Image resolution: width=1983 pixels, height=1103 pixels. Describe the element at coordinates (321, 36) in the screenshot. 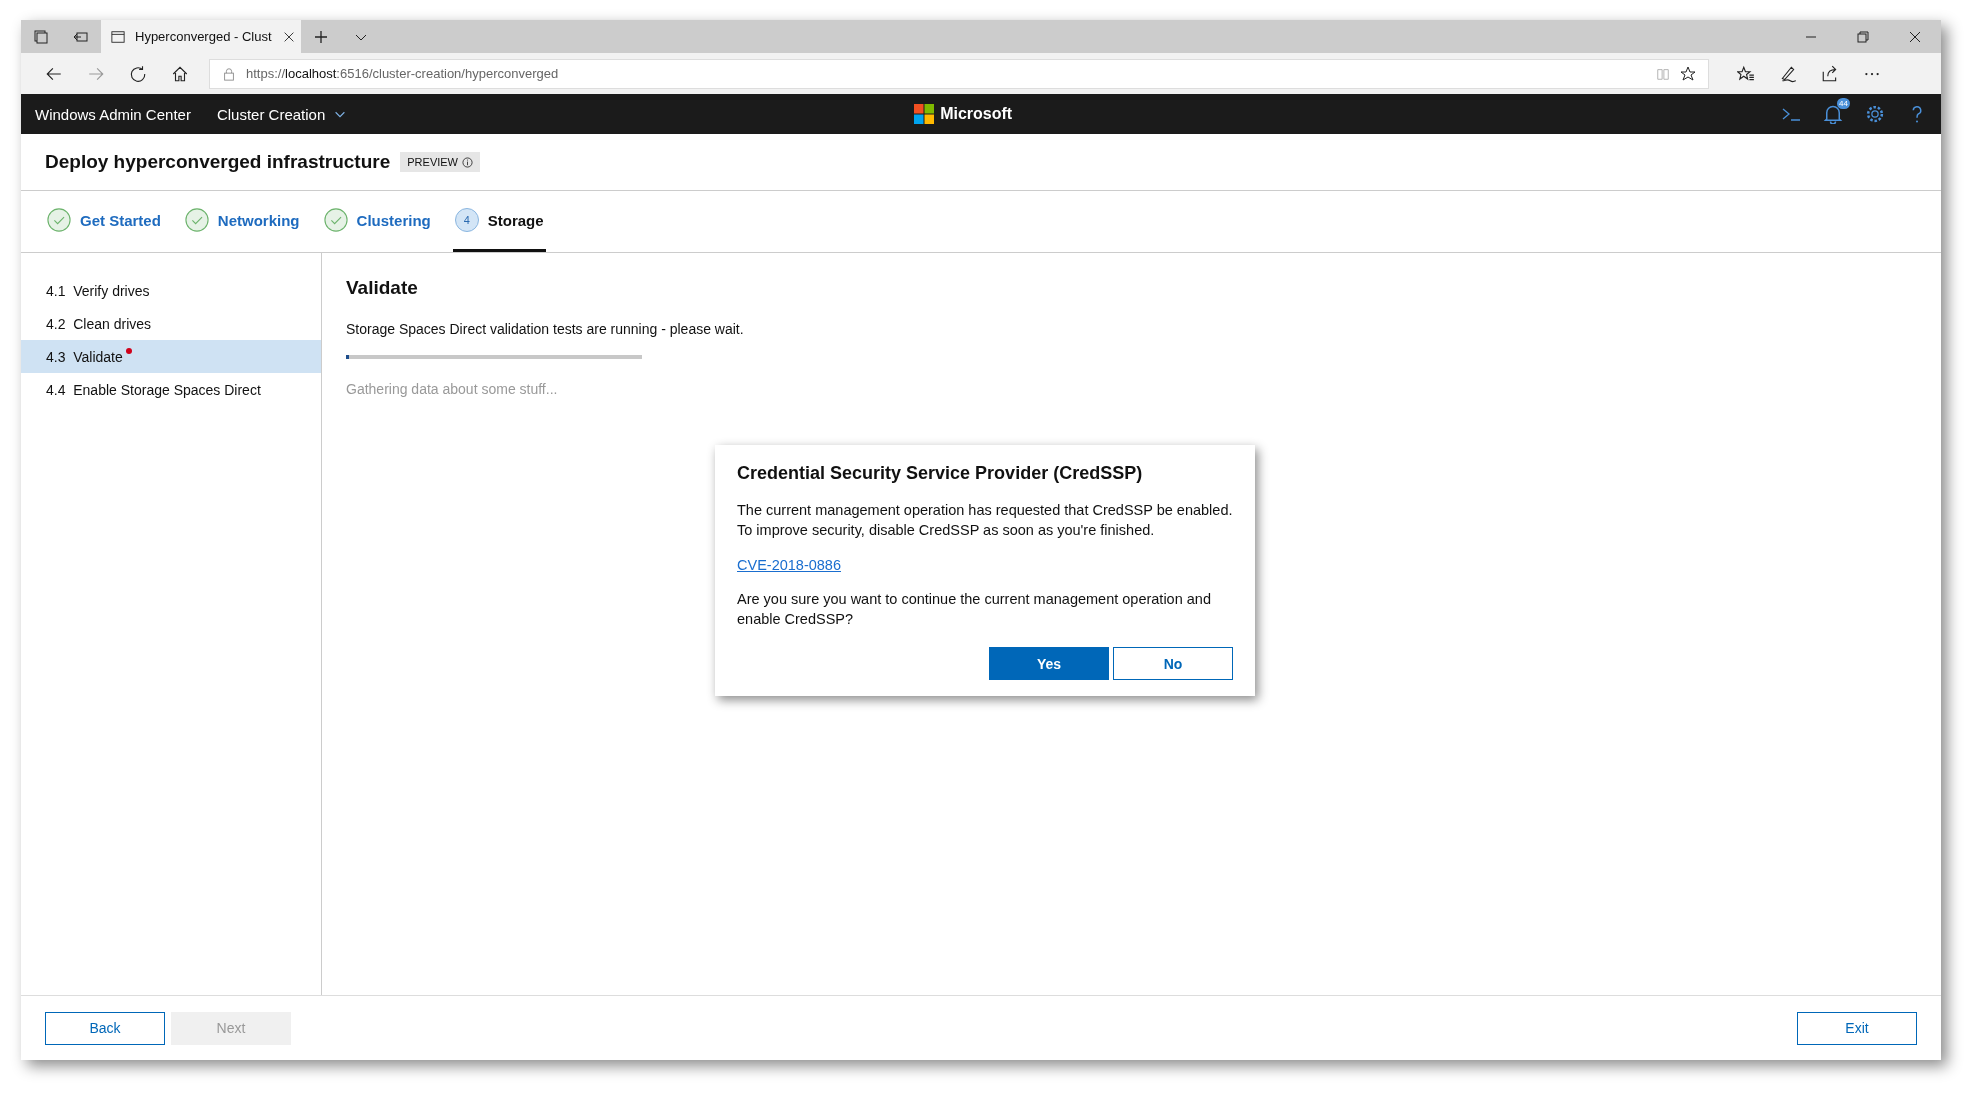

I see `plus-icon` at that location.